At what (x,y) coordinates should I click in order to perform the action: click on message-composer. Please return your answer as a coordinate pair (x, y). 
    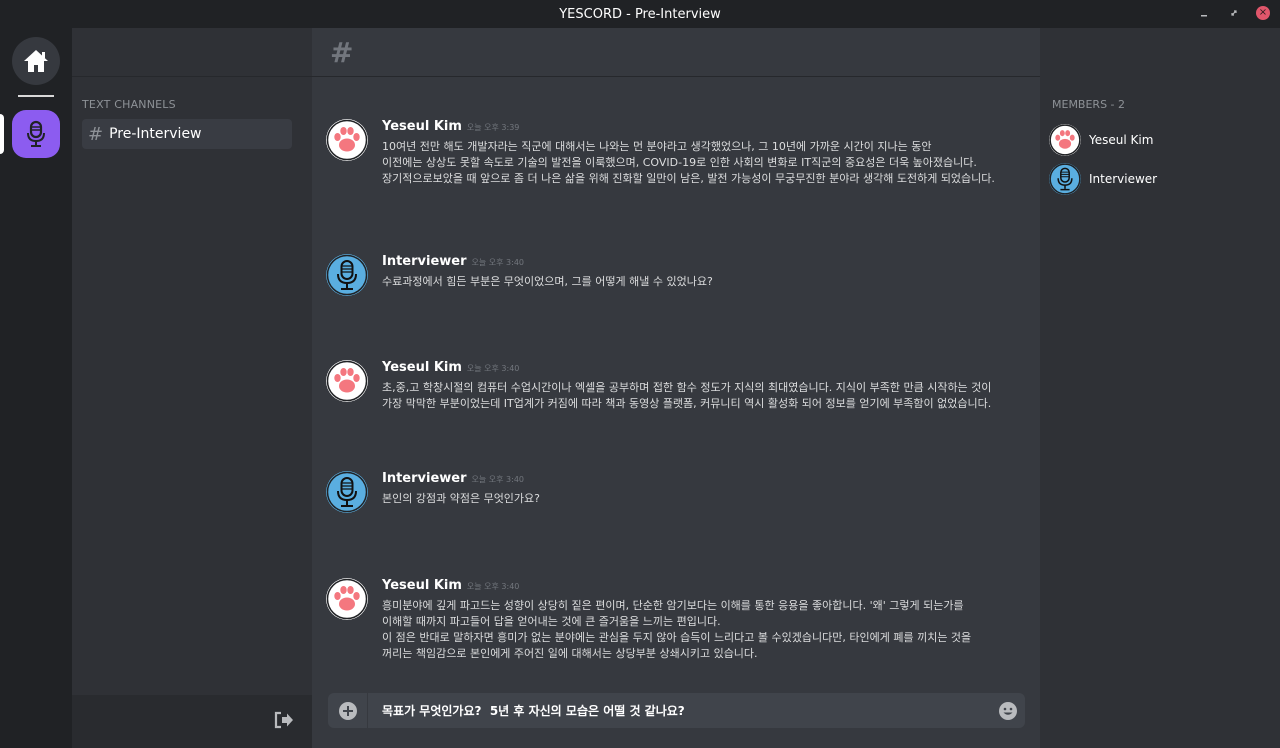
    Looking at the image, I should click on (676, 710).